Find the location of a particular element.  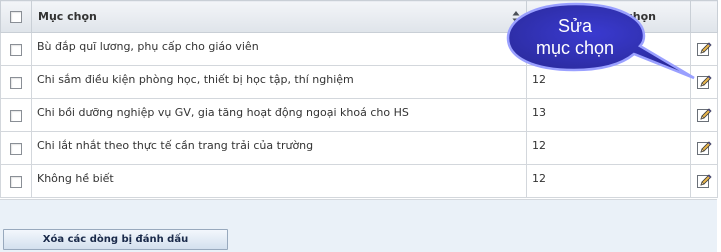

select-all-checkbox is located at coordinates (16, 17).